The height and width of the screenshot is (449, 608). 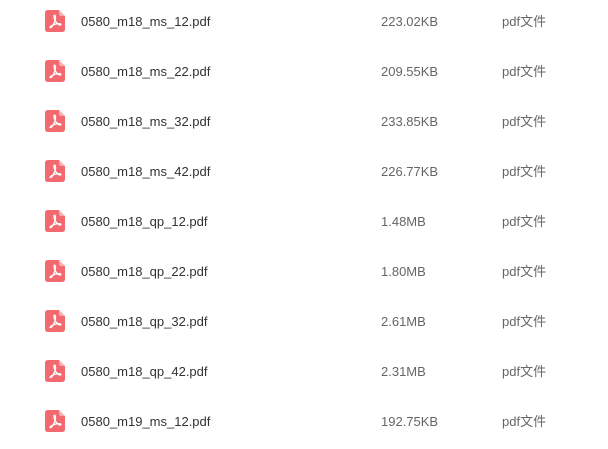 What do you see at coordinates (403, 321) in the screenshot?
I see `file-size: 2.61MB` at bounding box center [403, 321].